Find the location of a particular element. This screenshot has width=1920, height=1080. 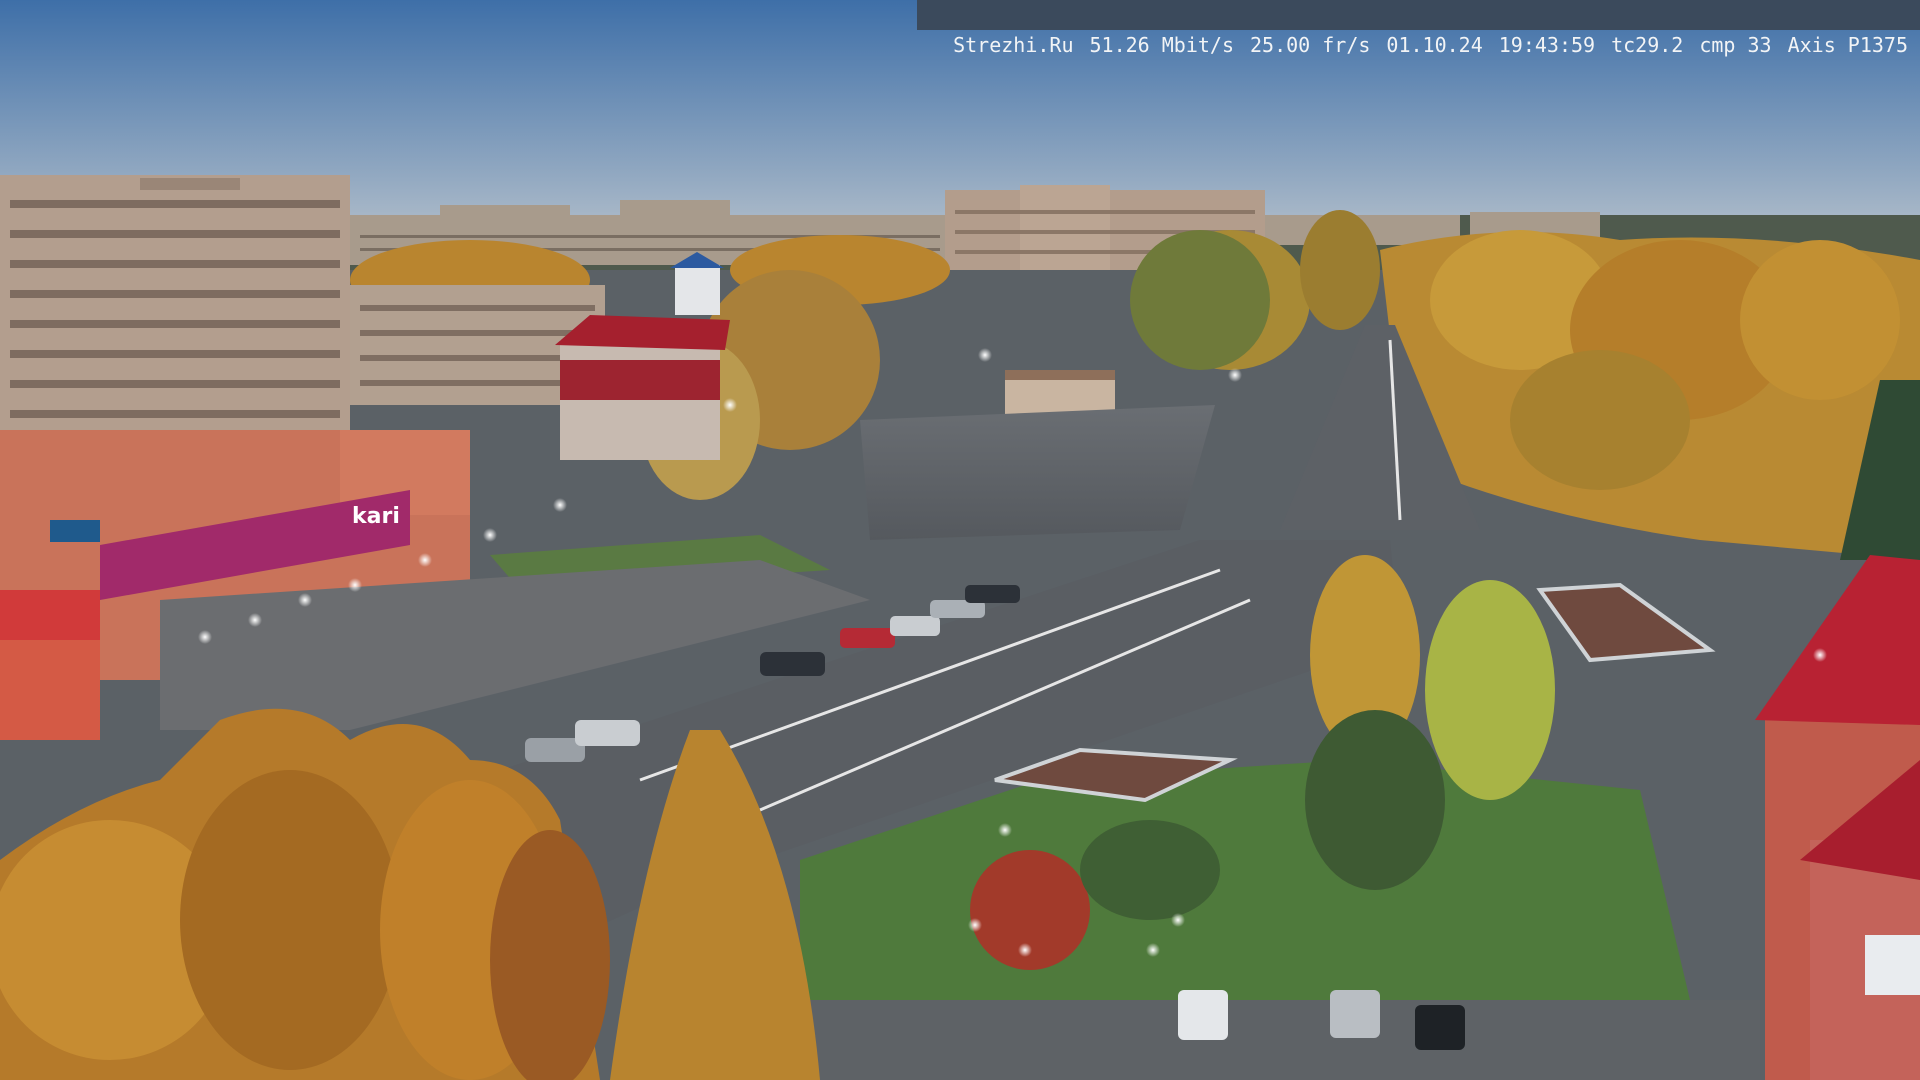

kari-store-sign: kari is located at coordinates (376, 516).